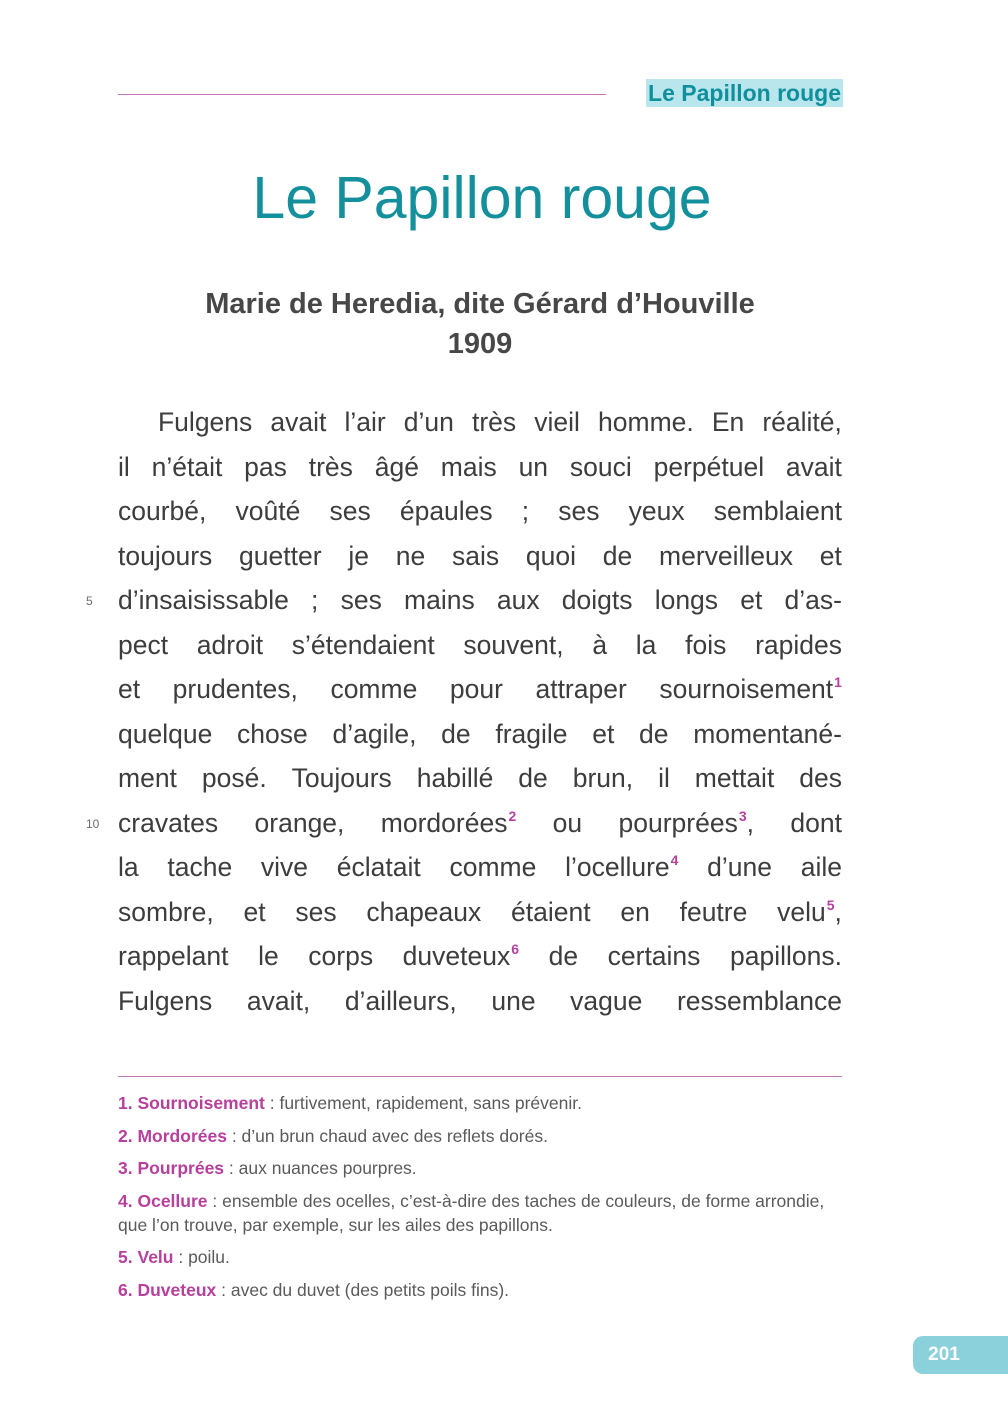 Image resolution: width=1008 pixels, height=1418 pixels. Describe the element at coordinates (831, 905) in the screenshot. I see `footnote-marker: 5` at that location.